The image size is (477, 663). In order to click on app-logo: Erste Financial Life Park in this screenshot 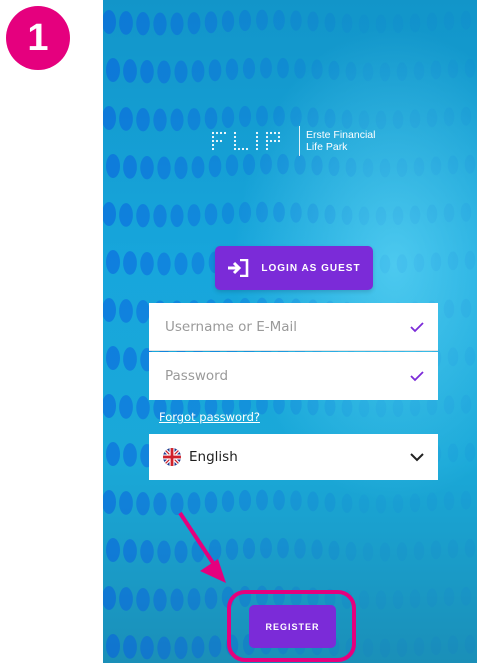, I will do `click(293, 141)`.